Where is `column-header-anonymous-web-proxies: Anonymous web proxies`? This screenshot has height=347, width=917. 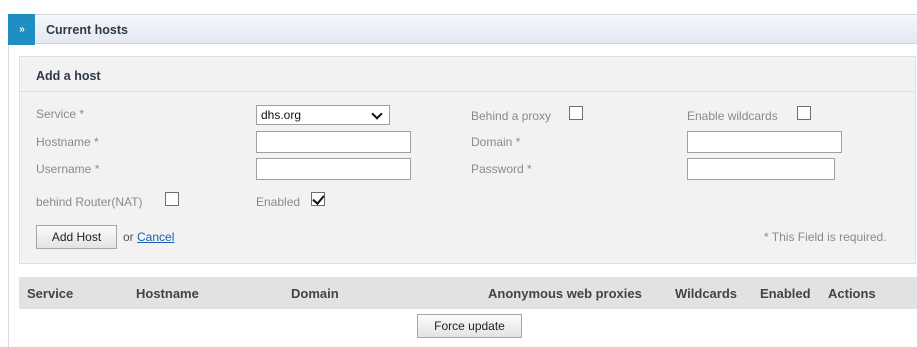 column-header-anonymous-web-proxies: Anonymous web proxies is located at coordinates (565, 293).